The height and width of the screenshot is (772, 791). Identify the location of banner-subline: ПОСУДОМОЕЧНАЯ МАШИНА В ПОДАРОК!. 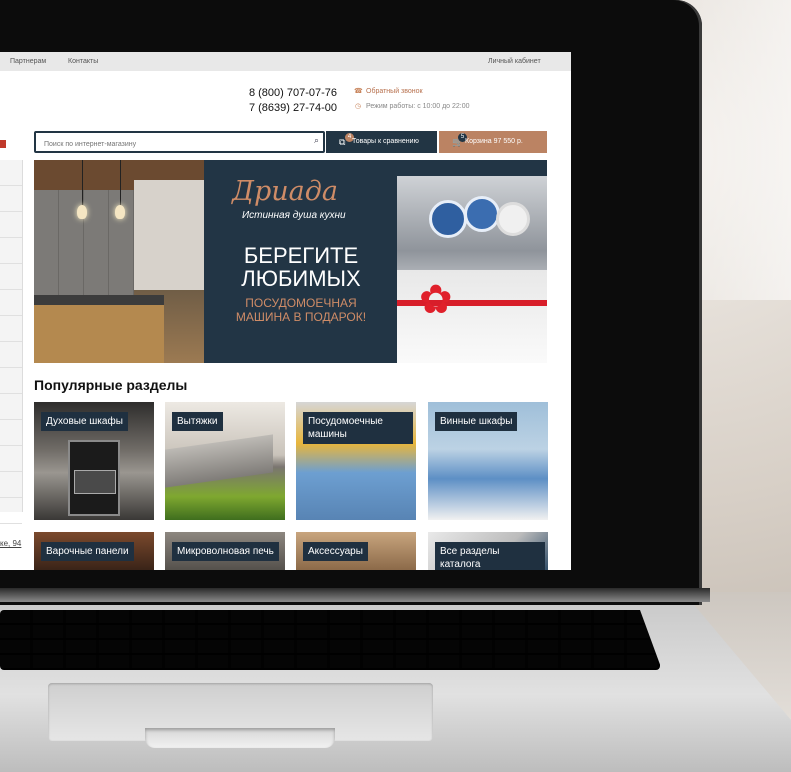
(301, 310).